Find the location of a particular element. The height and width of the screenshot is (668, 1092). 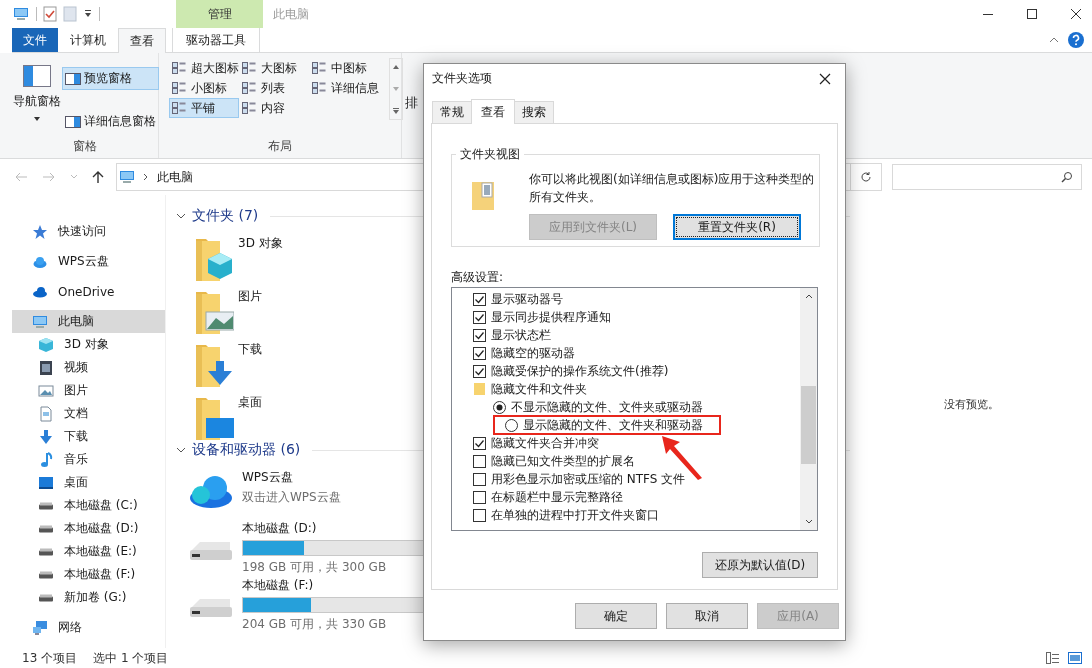

group-label: 布局 is located at coordinates (280, 146).